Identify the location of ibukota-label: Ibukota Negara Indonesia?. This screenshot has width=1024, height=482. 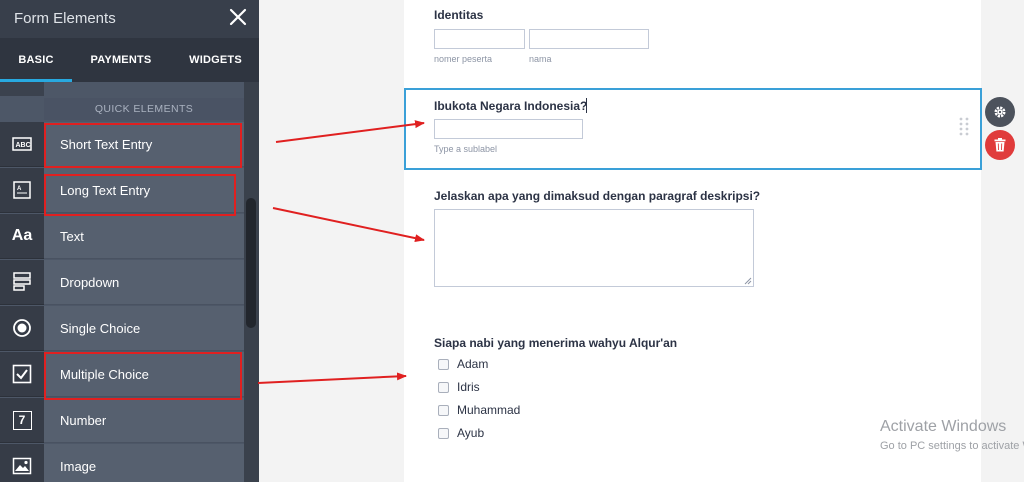
(510, 106).